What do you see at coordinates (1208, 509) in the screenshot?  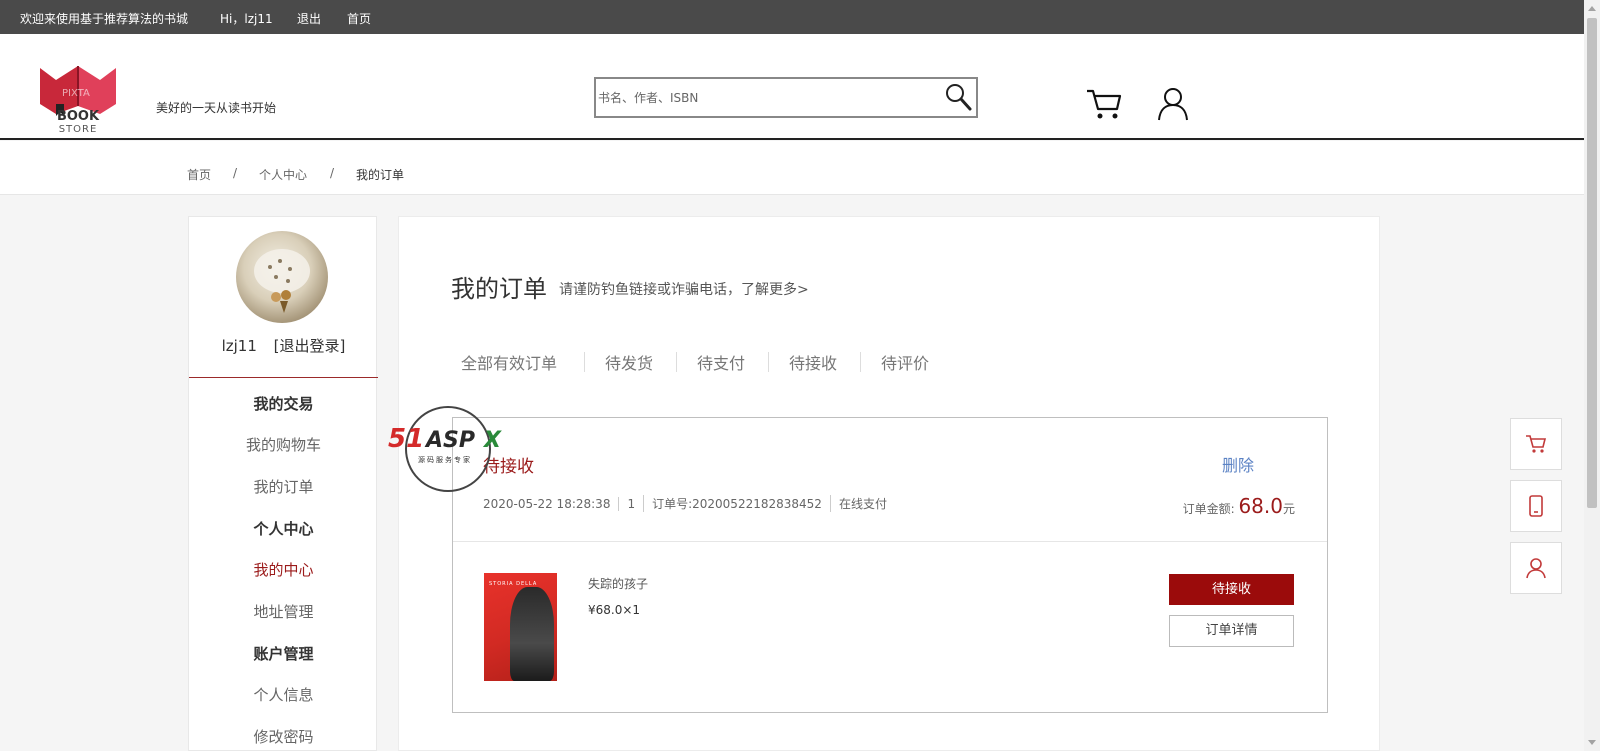 I see `amount-label: 订单金额:` at bounding box center [1208, 509].